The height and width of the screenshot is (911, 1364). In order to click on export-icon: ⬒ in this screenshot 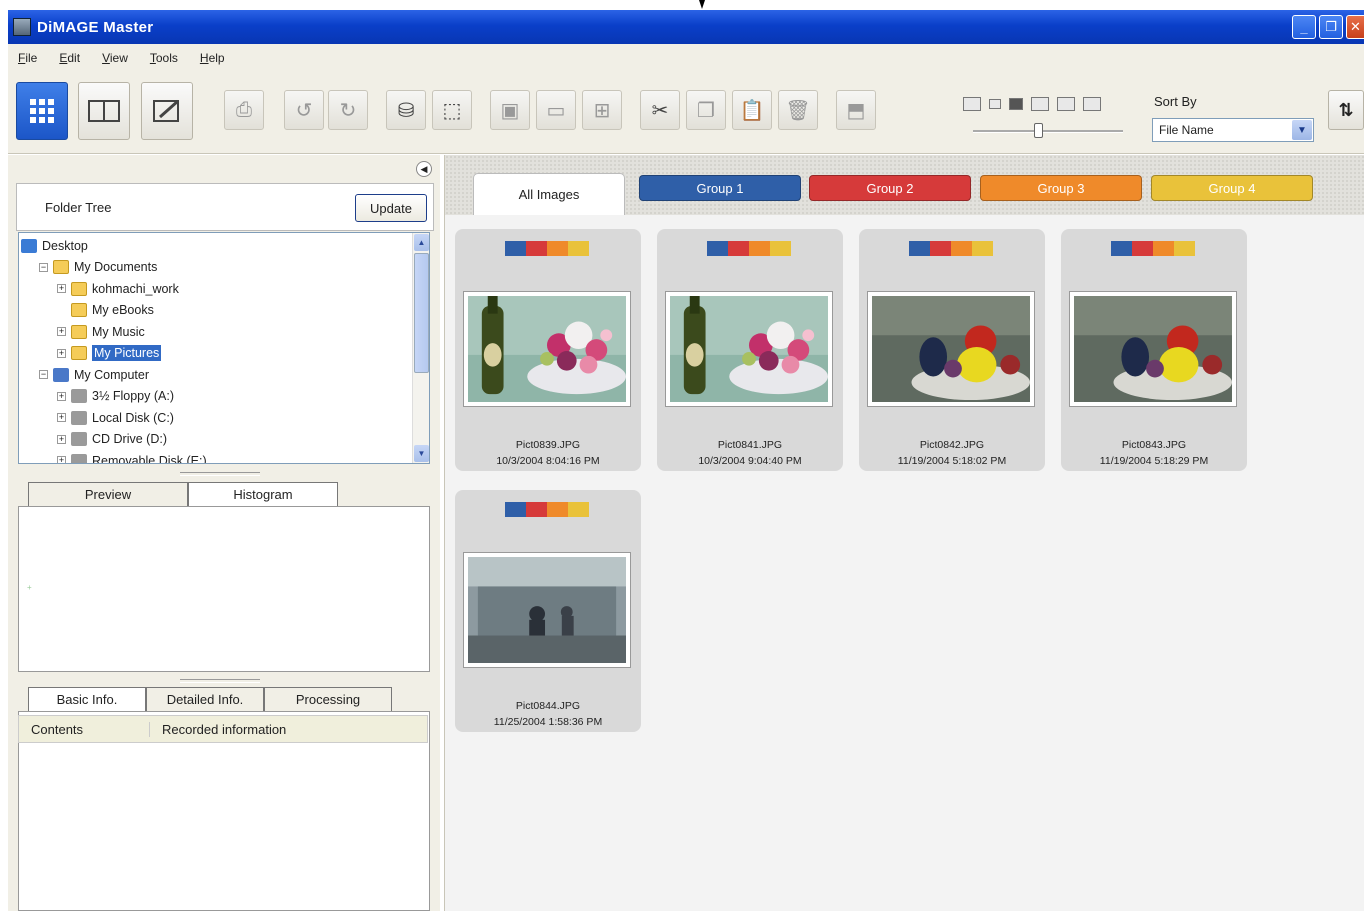, I will do `click(856, 110)`.